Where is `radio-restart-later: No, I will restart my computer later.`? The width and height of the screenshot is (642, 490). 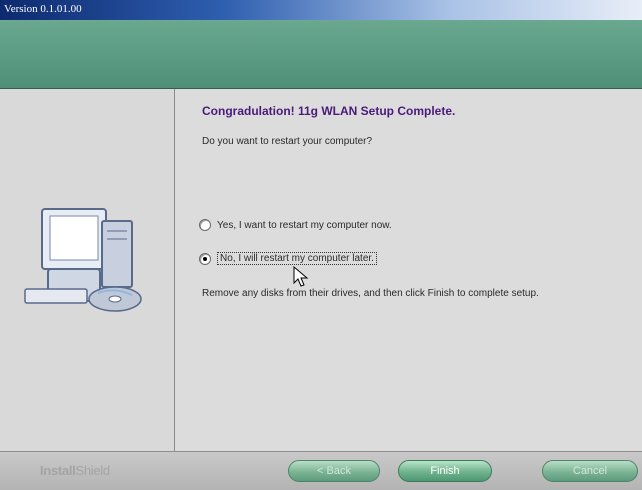
radio-restart-later: No, I will restart my computer later. is located at coordinates (288, 258).